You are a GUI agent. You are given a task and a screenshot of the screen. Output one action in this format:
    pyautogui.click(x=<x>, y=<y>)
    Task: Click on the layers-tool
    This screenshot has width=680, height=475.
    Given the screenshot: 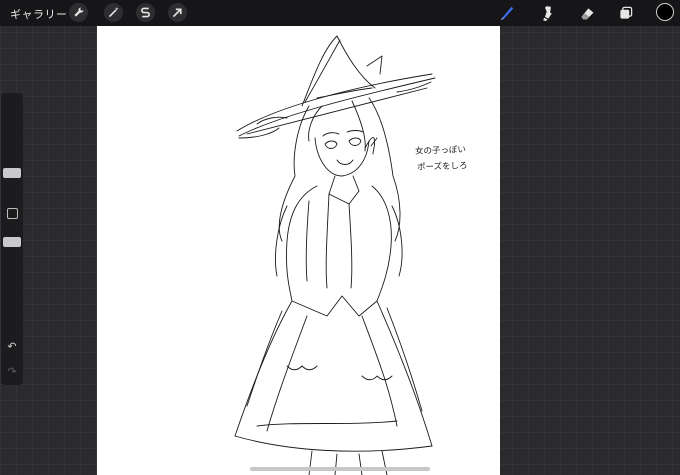 What is the action you would take?
    pyautogui.click(x=626, y=13)
    